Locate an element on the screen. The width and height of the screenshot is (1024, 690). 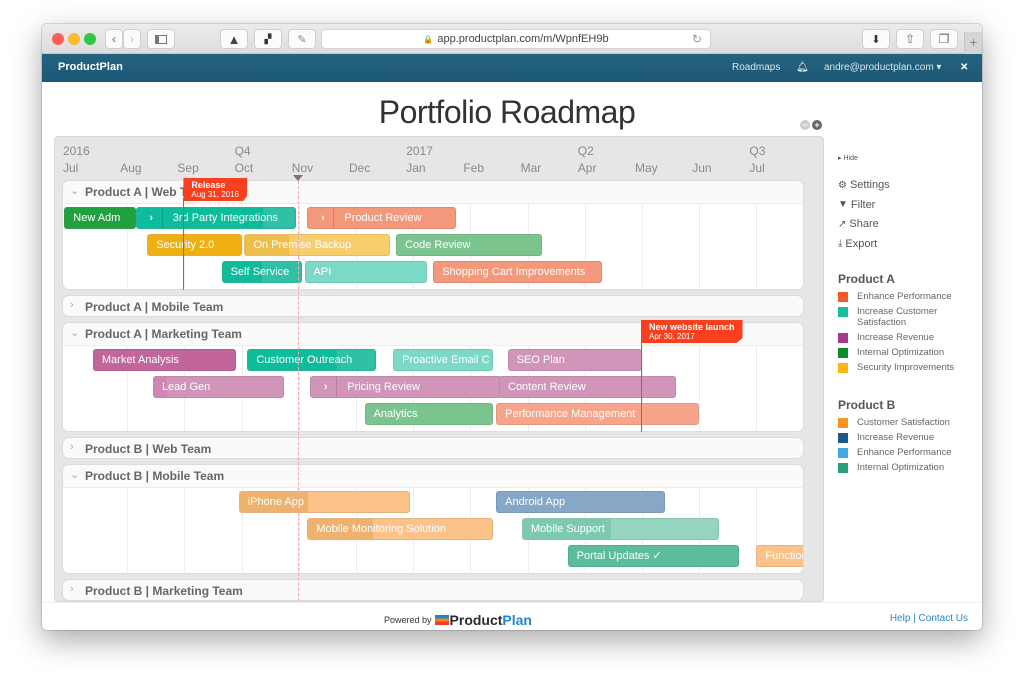
milestone-flag: Release Aug 31, 2016 is located at coordinates (215, 189).